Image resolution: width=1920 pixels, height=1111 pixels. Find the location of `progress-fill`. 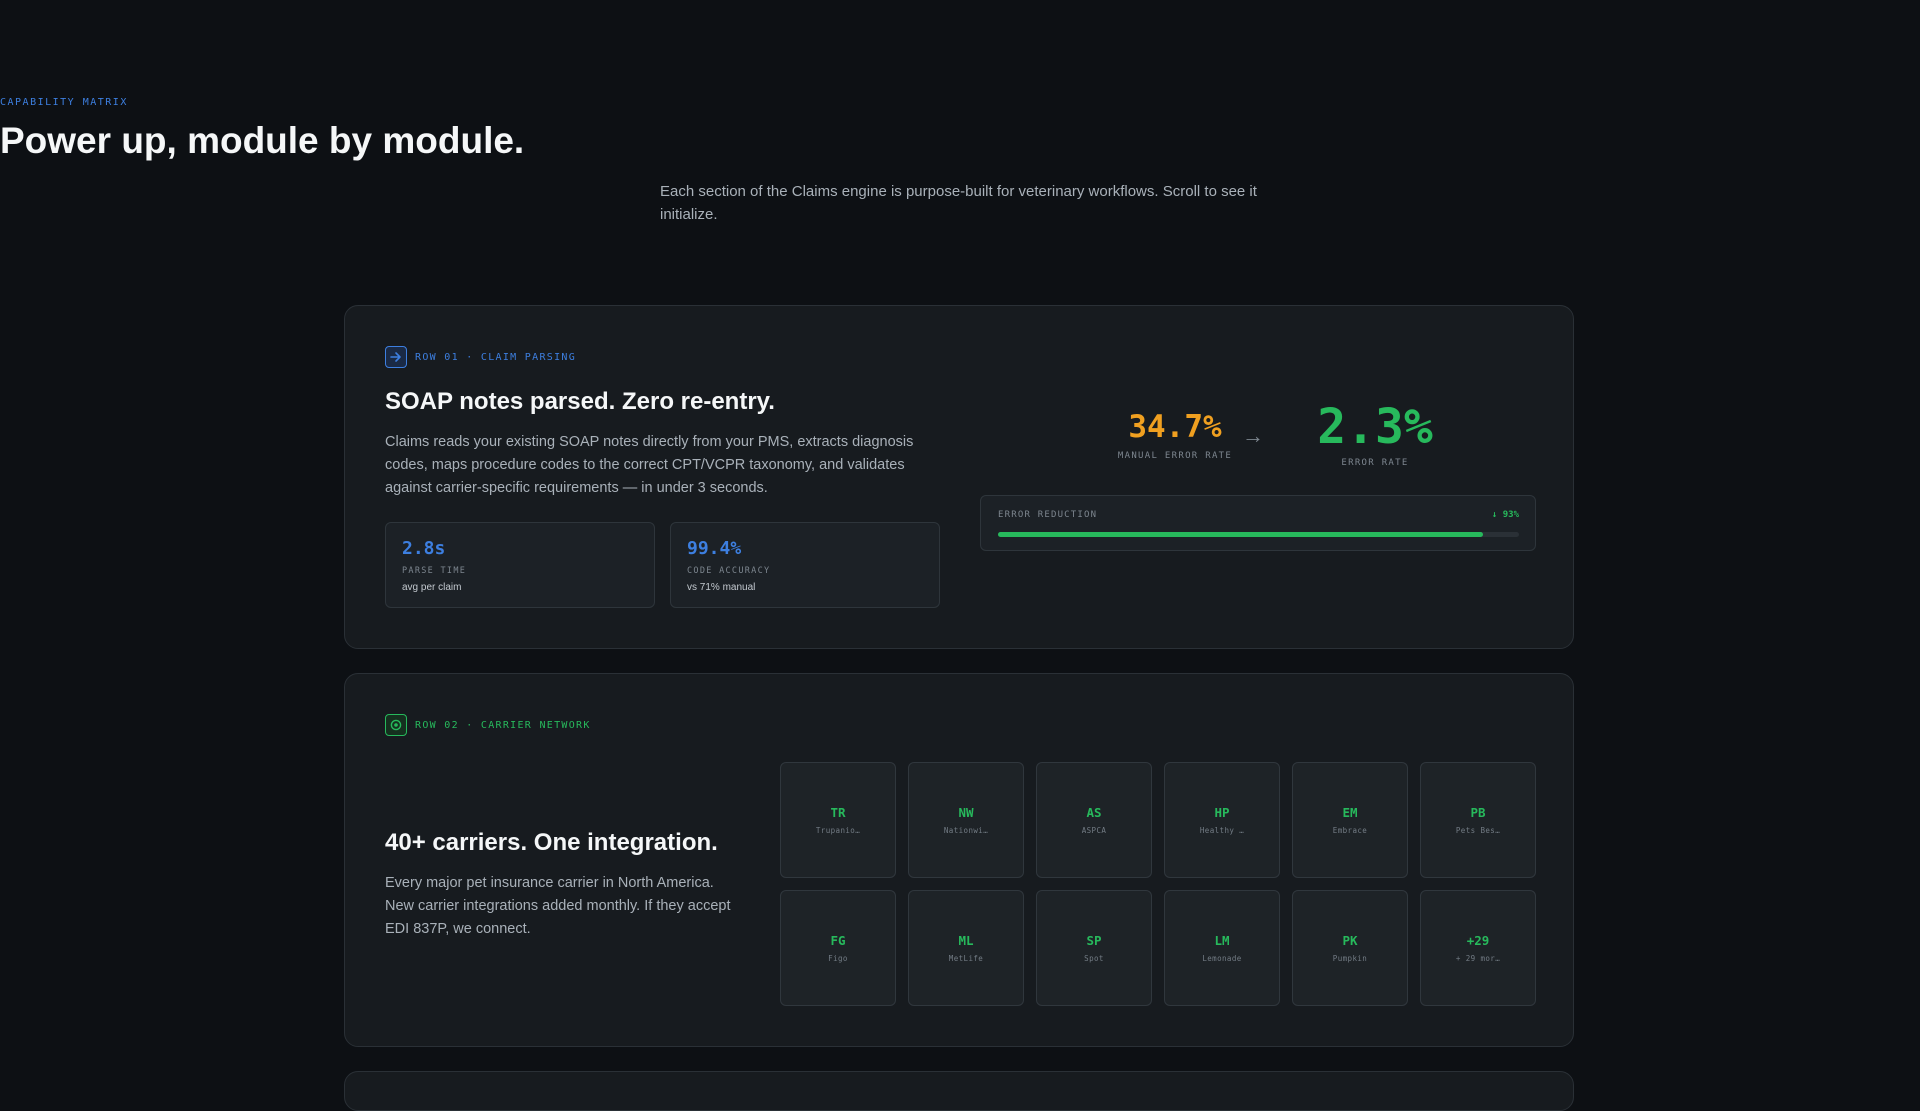

progress-fill is located at coordinates (1240, 534).